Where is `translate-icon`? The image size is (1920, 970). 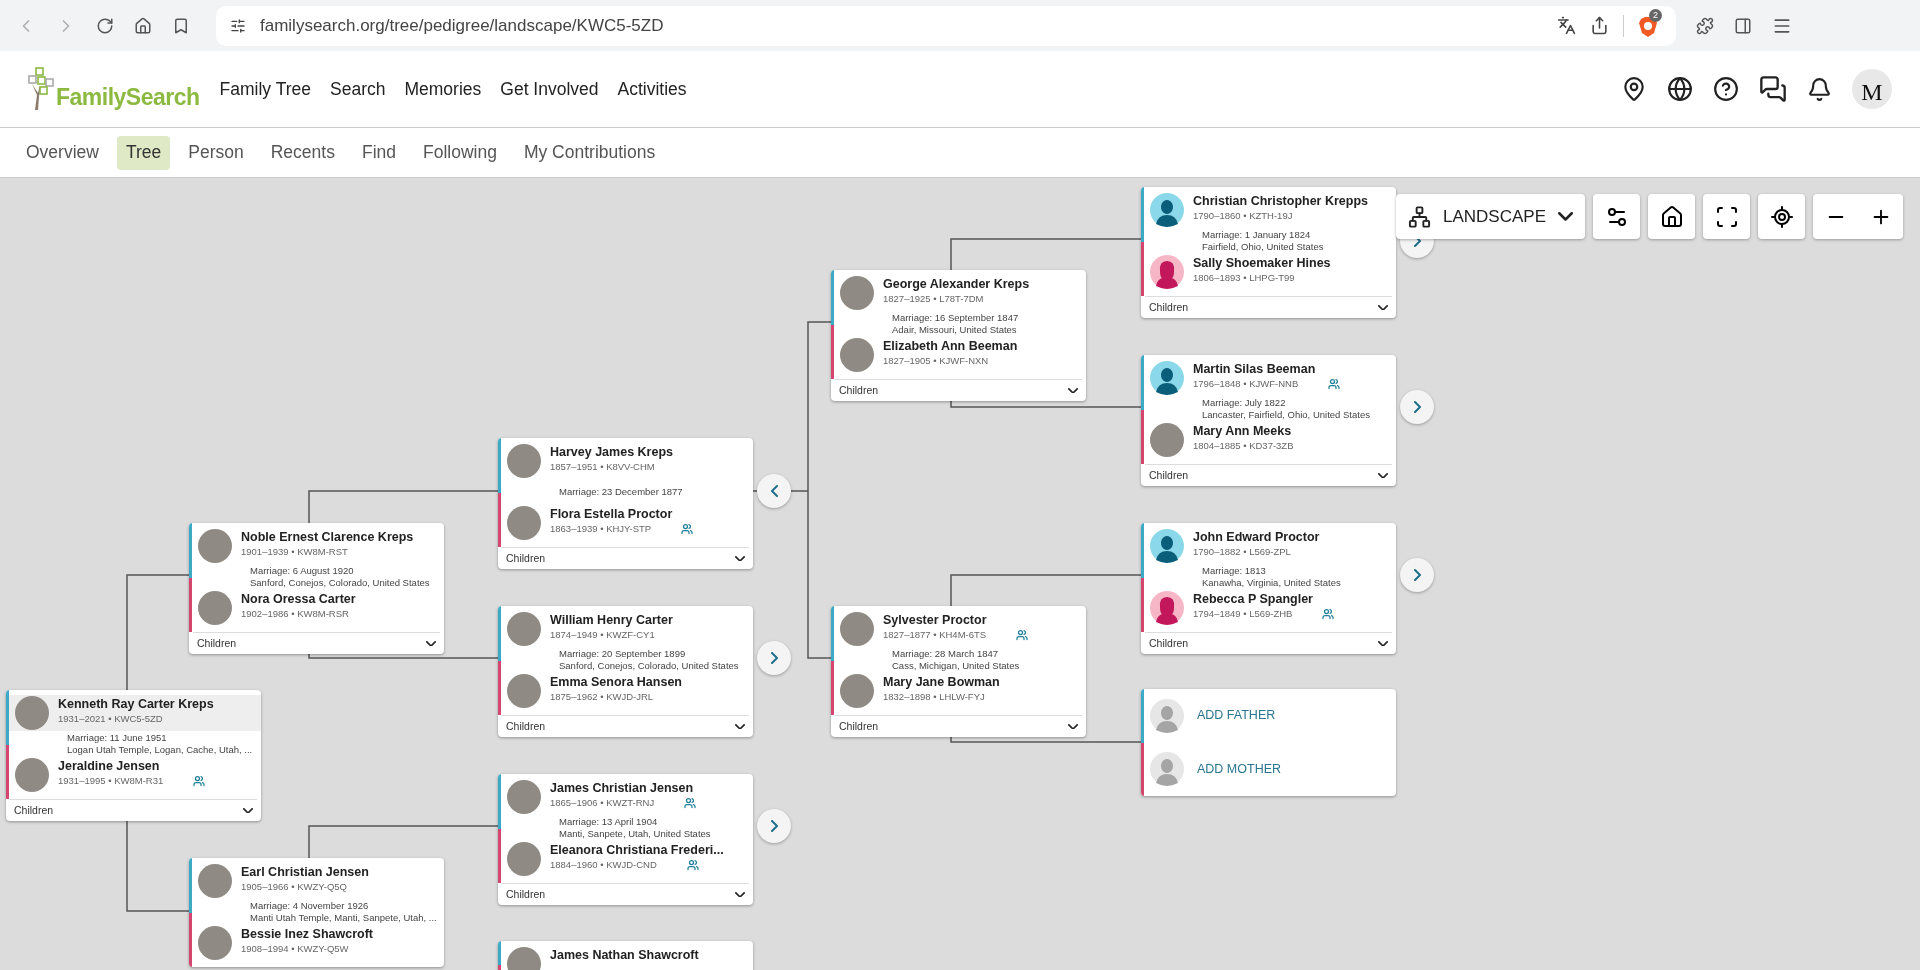
translate-icon is located at coordinates (1566, 25).